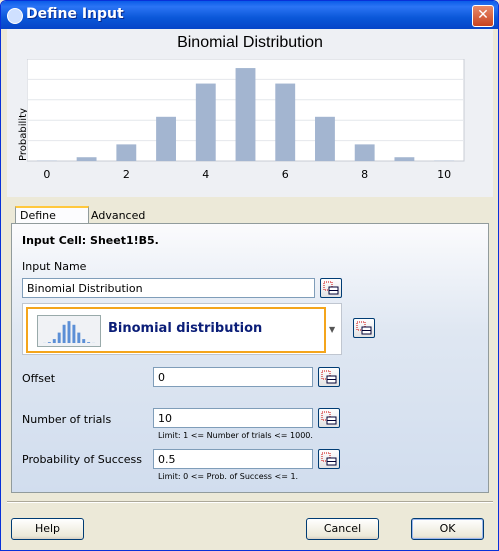  What do you see at coordinates (126, 174) in the screenshot?
I see `x-tick-label: 2` at bounding box center [126, 174].